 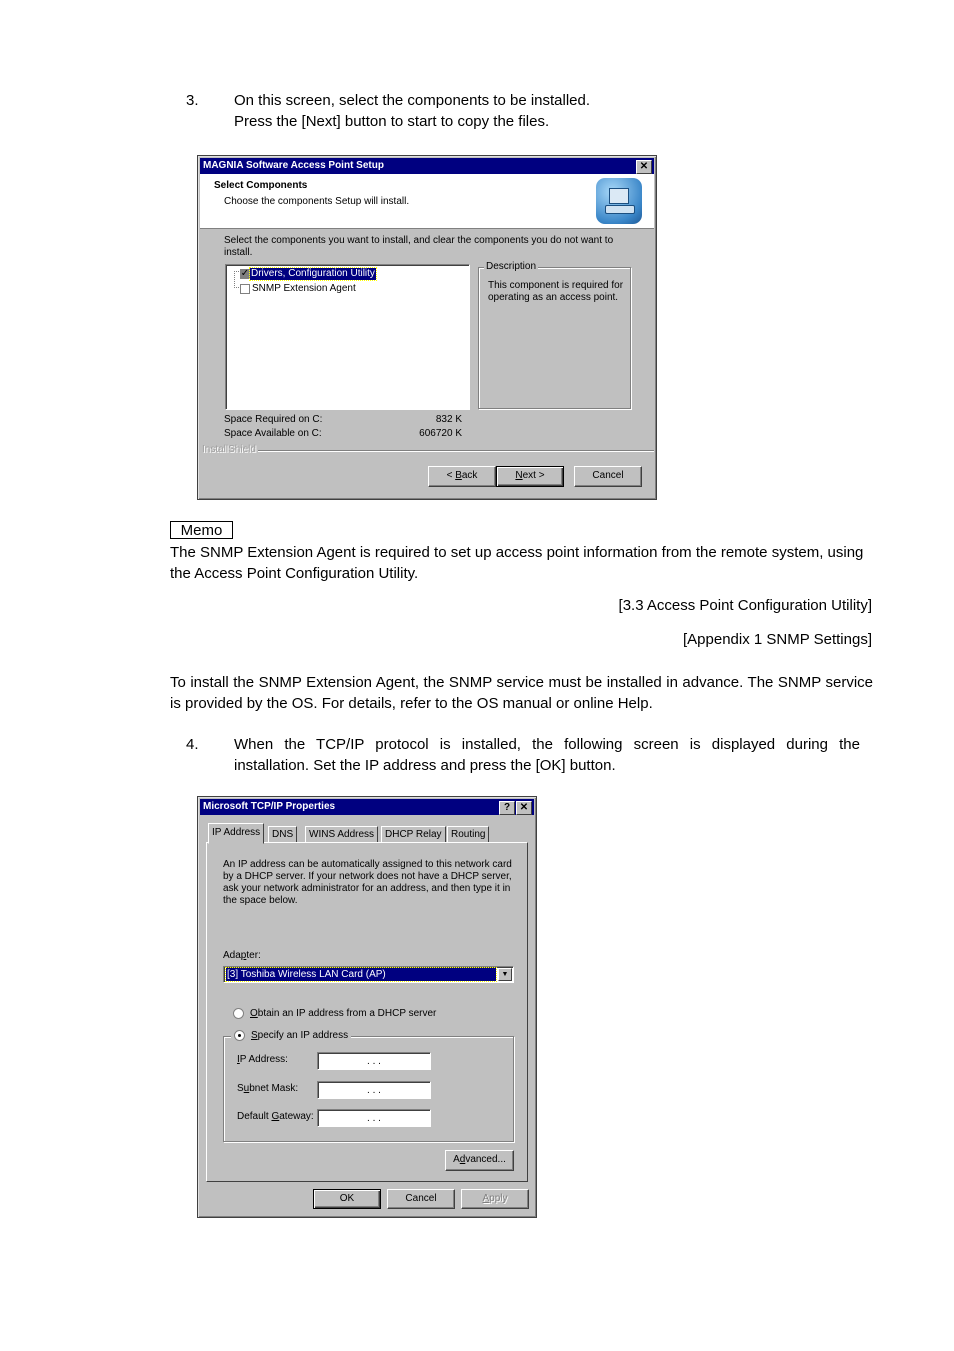 I want to click on component-item-drivers: ✓ Drivers, Configuration Utility, so click(x=308, y=273).